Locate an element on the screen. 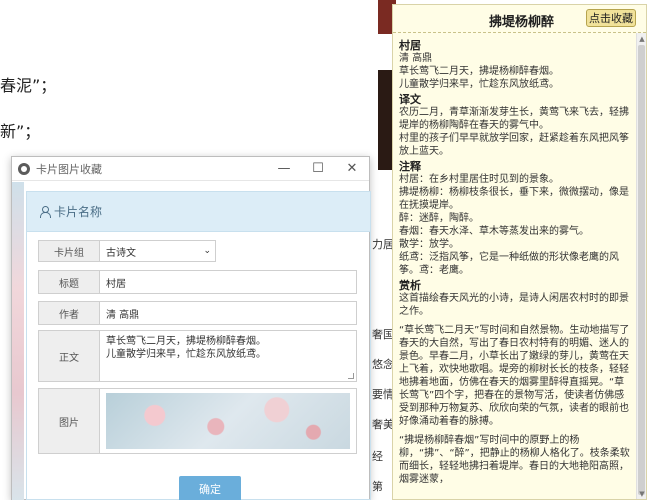 Image resolution: width=647 pixels, height=500 pixels. panel-scrollbar: ▲ ▼ is located at coordinates (641, 266).